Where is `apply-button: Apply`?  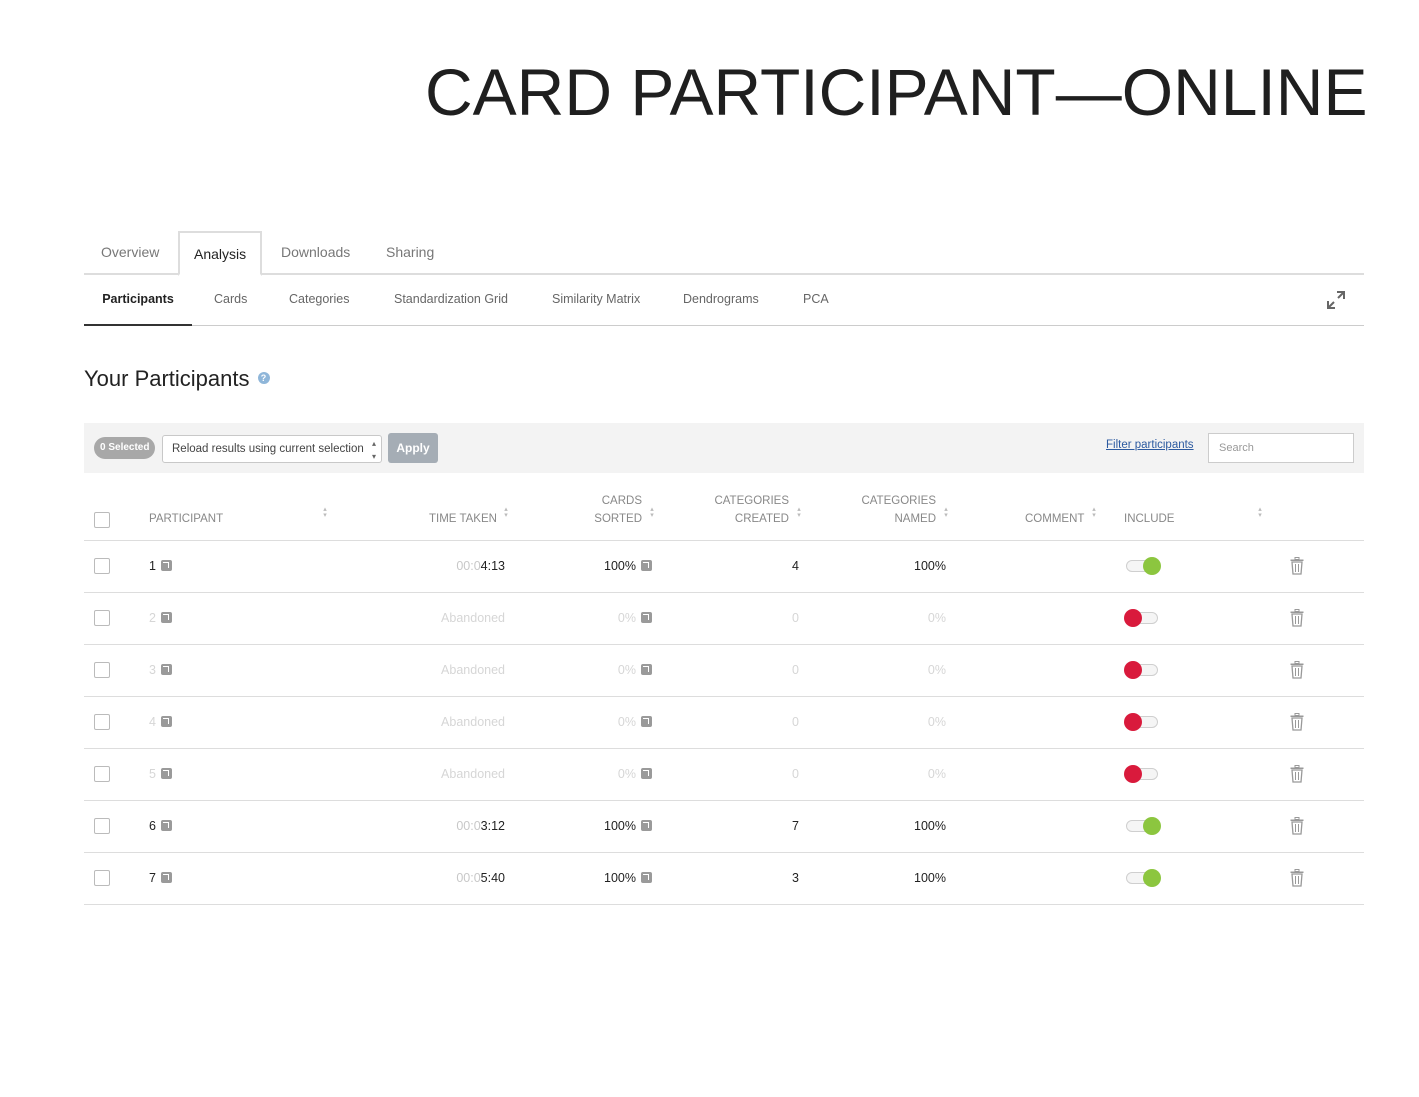 apply-button: Apply is located at coordinates (413, 448).